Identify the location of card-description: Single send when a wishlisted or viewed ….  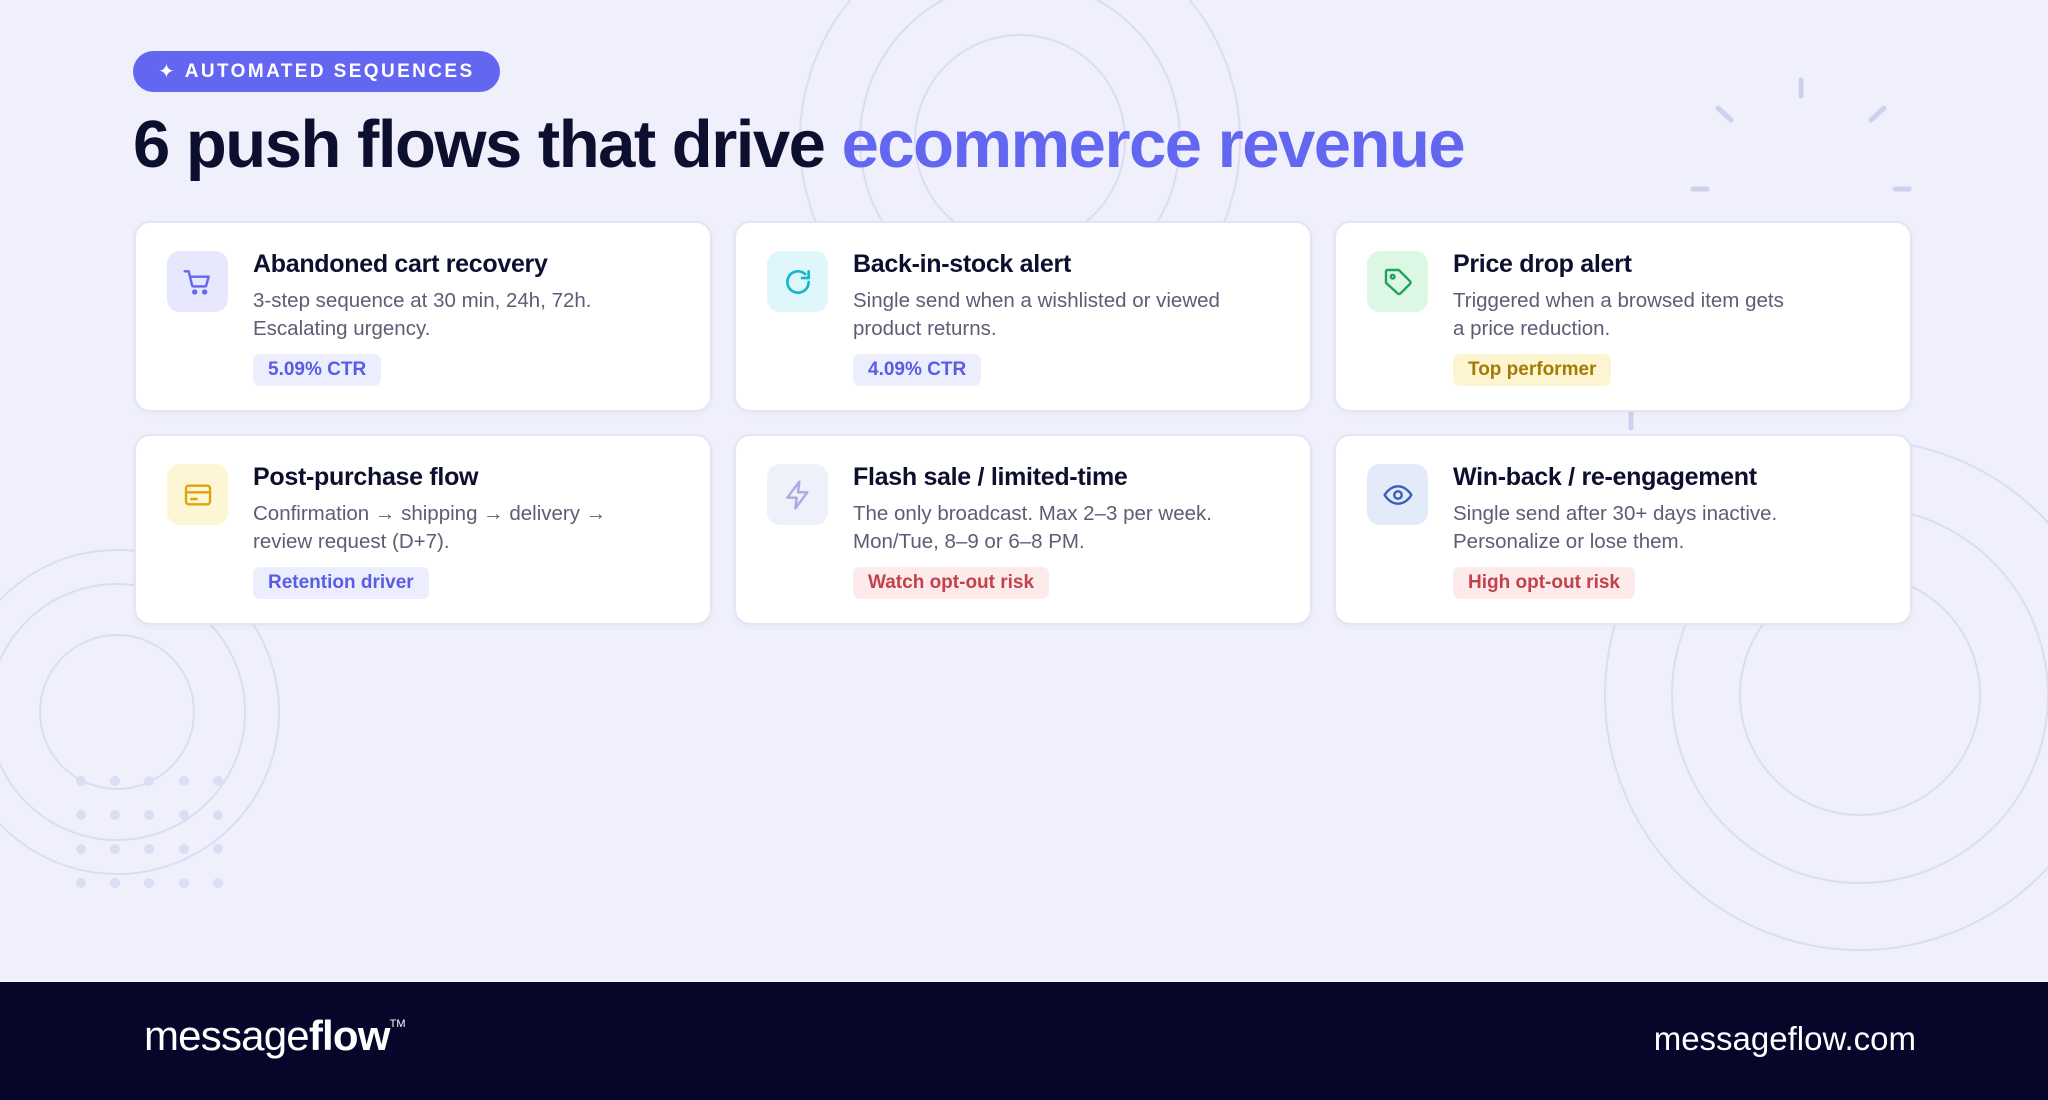
(1063, 315).